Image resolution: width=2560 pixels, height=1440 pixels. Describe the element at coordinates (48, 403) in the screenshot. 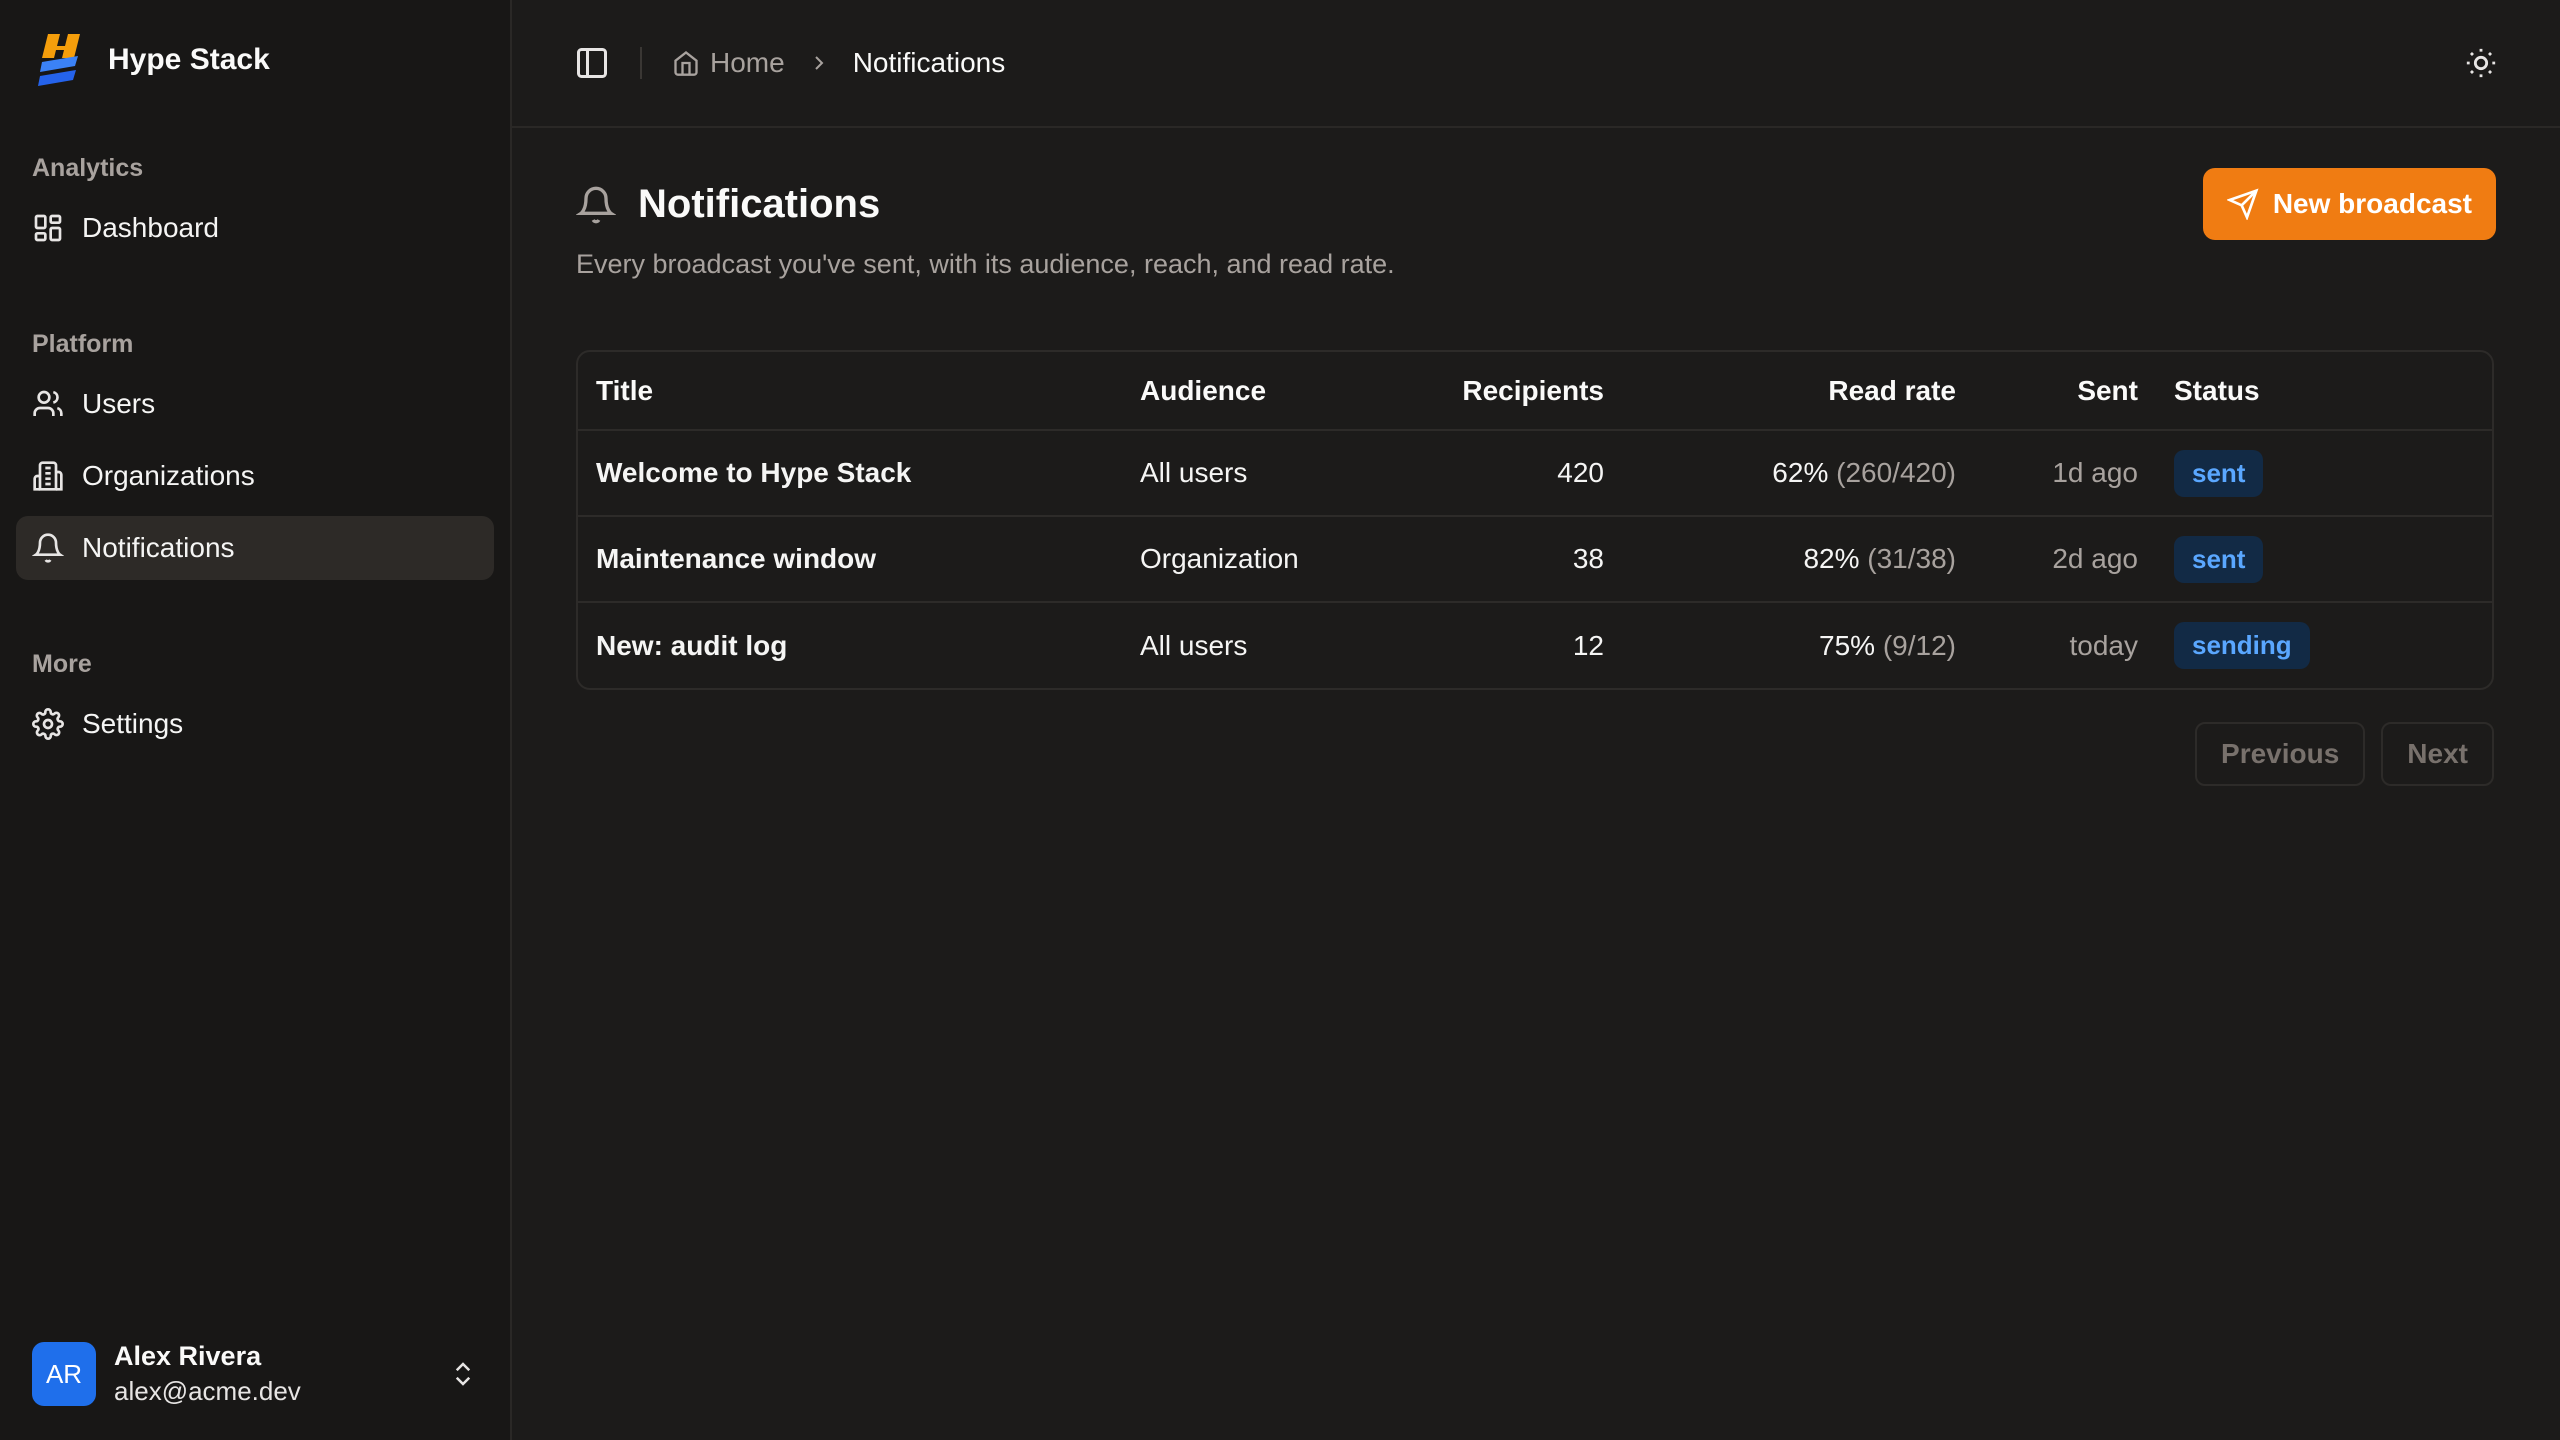

I see `users-icon` at that location.